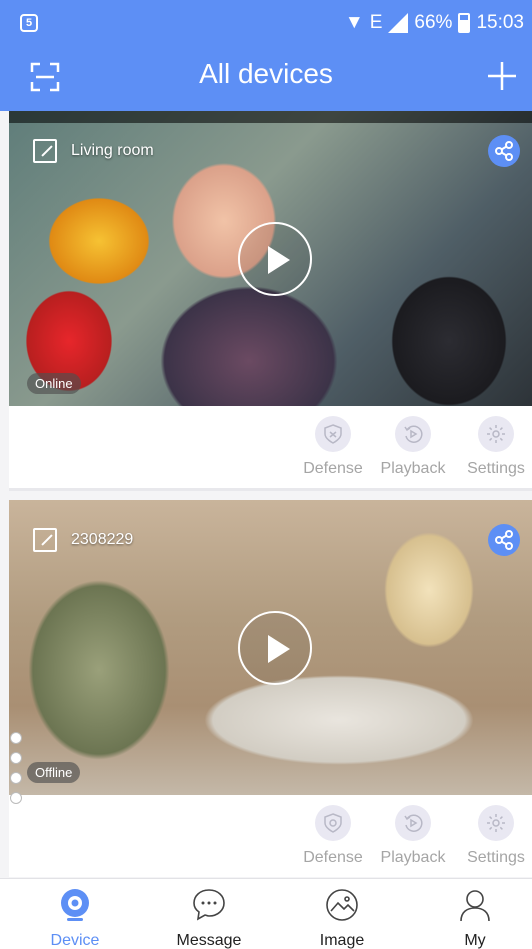 The width and height of the screenshot is (532, 949). I want to click on page-title: All devices, so click(266, 73).